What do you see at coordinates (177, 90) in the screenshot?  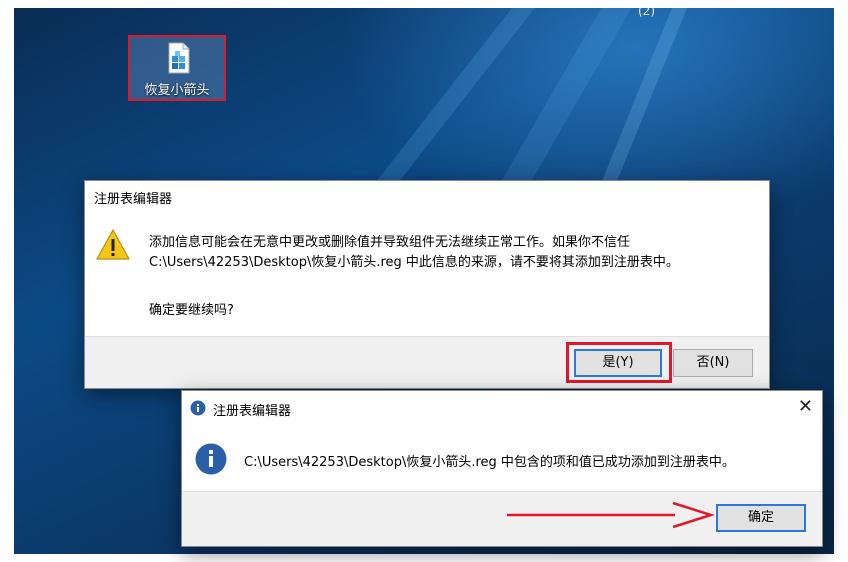 I see `desktop-file-label: 恢复小箭头` at bounding box center [177, 90].